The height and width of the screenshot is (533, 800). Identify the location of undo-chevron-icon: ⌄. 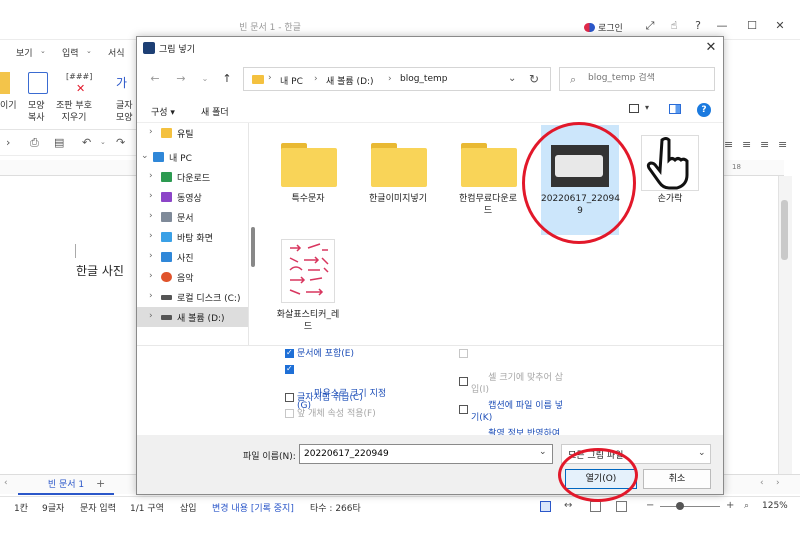
(103, 142).